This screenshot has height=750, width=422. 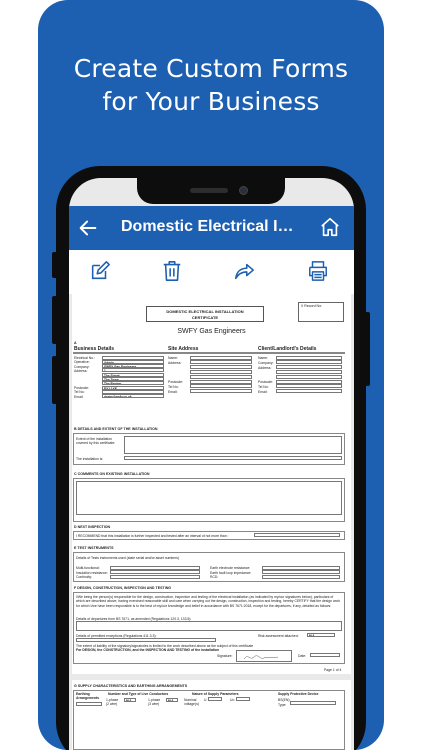 I want to click on instrument-label: Continuity:, so click(x=84, y=577).